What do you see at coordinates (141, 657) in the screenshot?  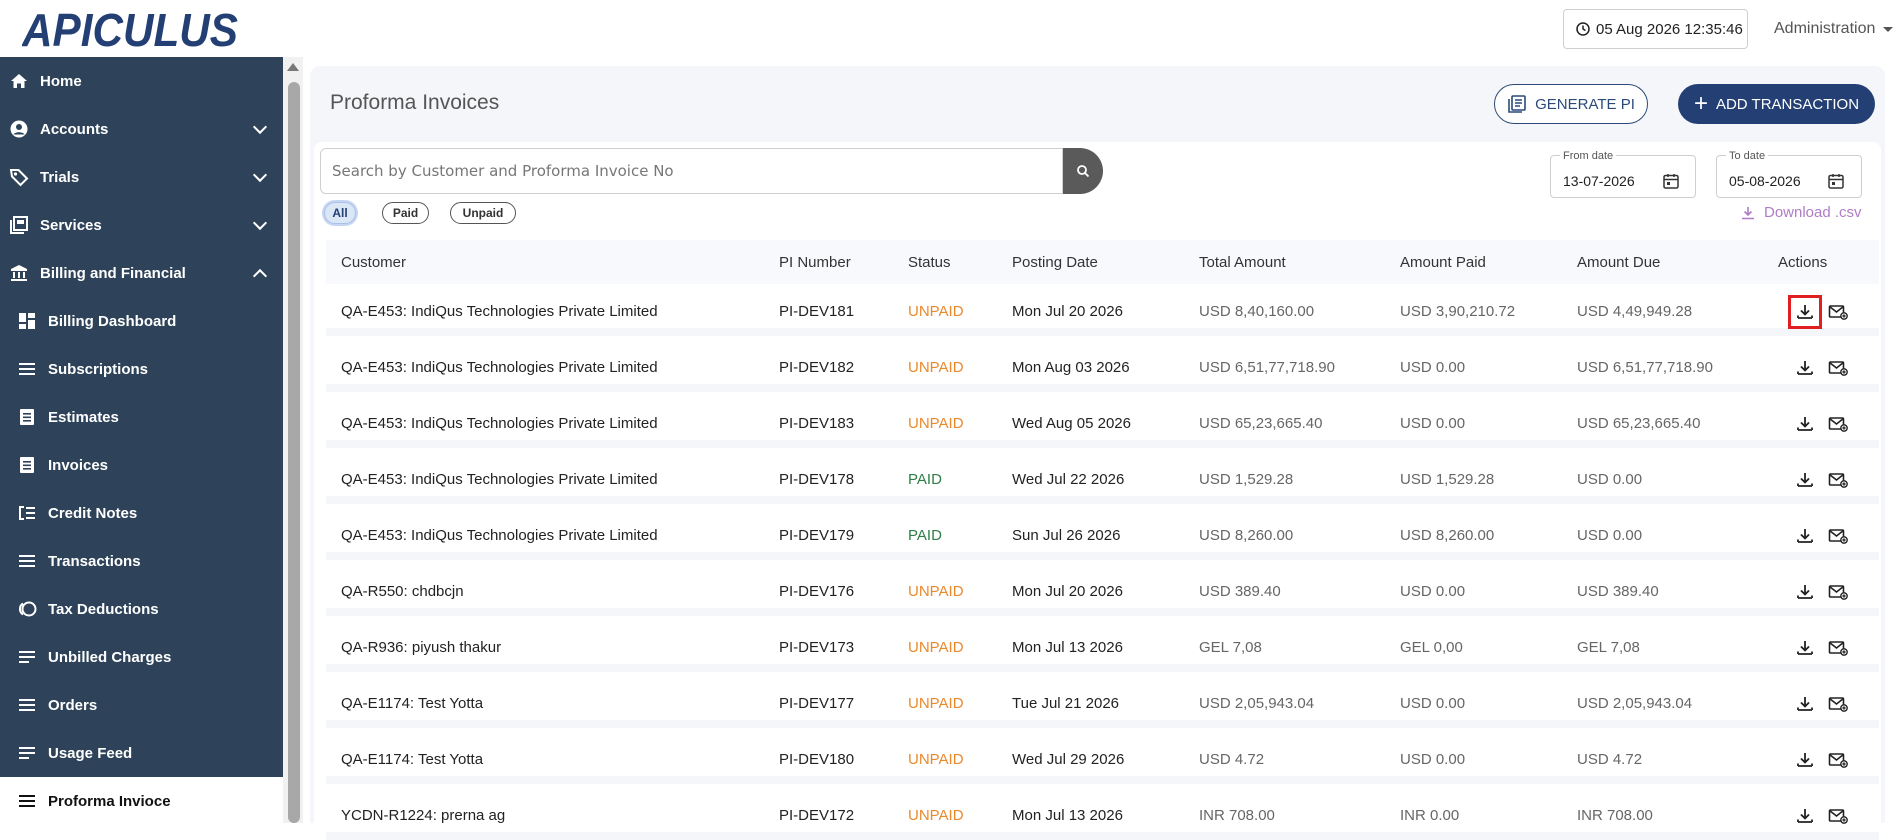 I see `sidebar-item-unbilled-charges: Unbilled Charges` at bounding box center [141, 657].